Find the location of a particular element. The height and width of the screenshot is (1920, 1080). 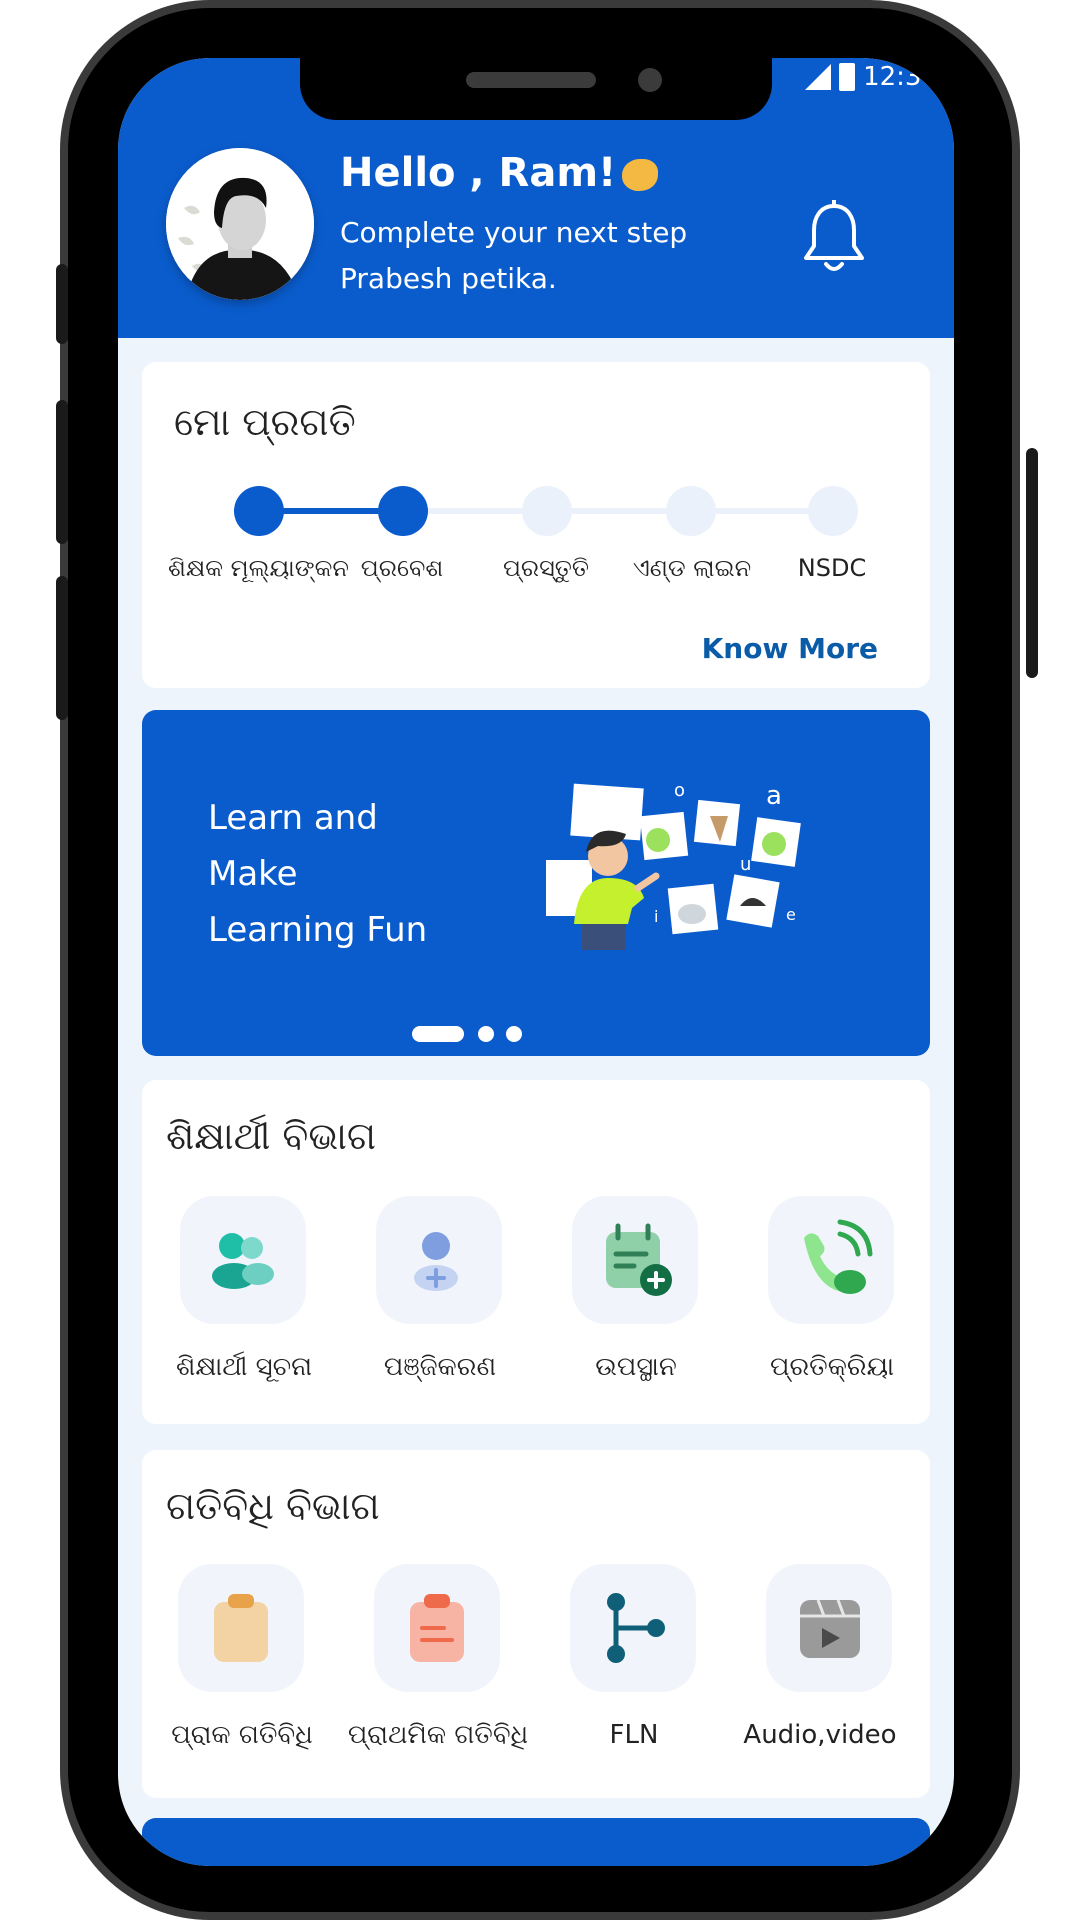

greeting-label: Hello , Ram! is located at coordinates (478, 173).